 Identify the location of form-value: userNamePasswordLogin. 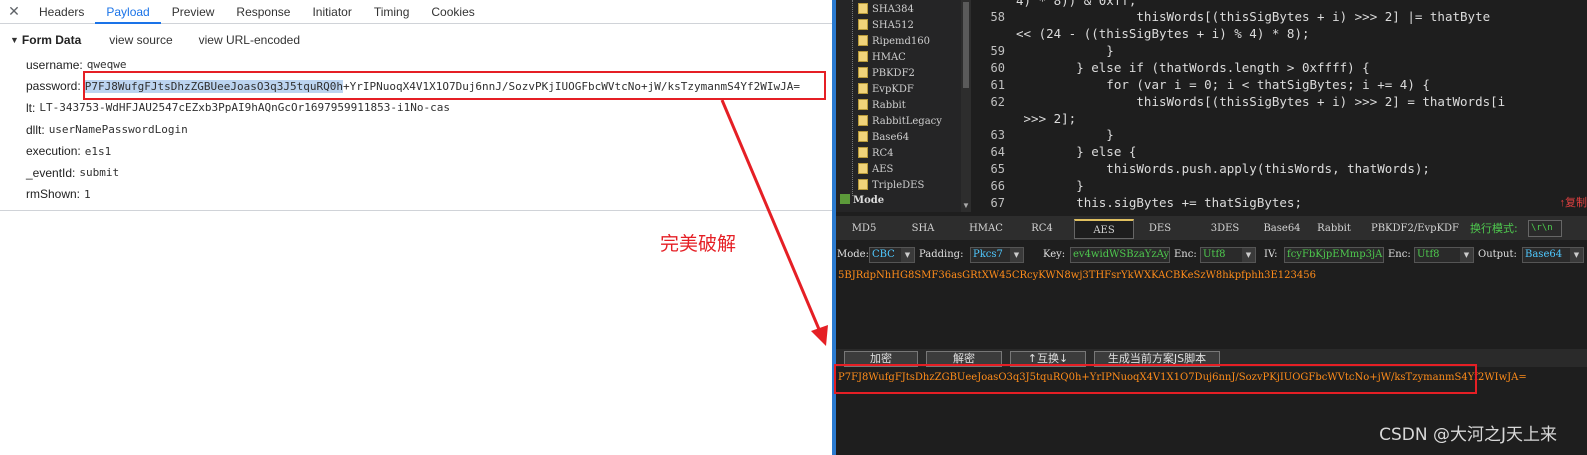
(118, 130).